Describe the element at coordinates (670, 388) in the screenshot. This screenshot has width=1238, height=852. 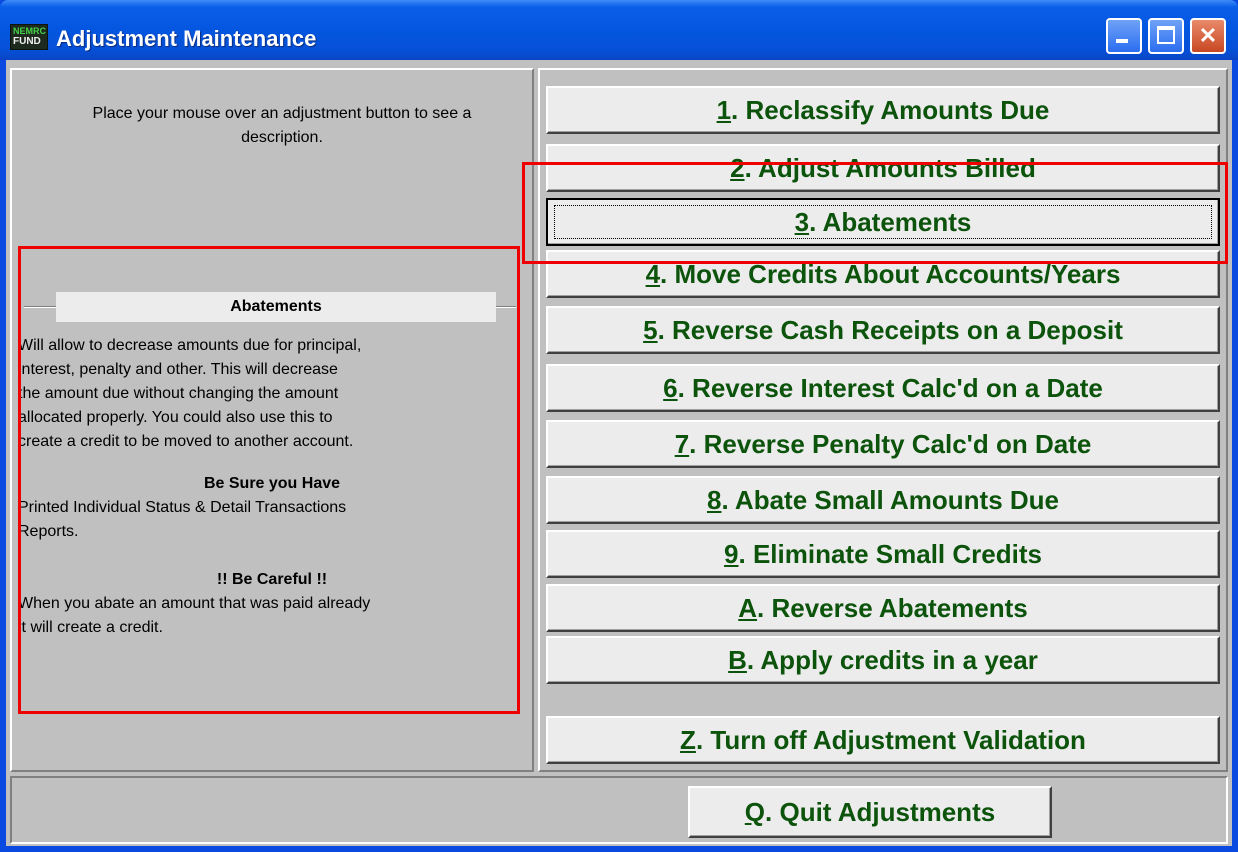
I see `shortcut-key: 6` at that location.